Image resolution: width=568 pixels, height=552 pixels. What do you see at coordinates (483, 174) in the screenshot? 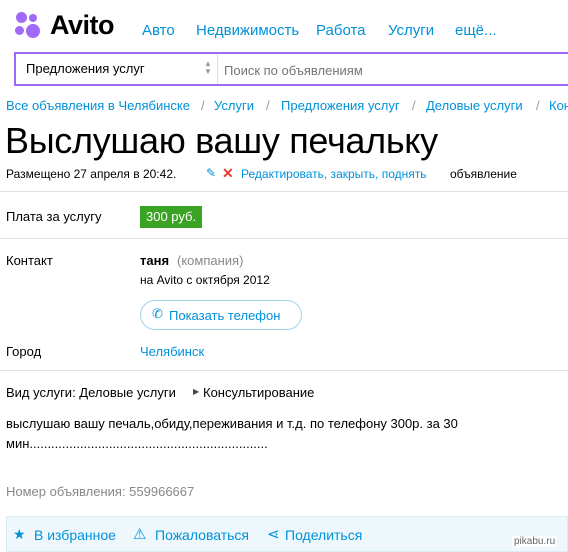
I see `edit-suffix: объявление` at bounding box center [483, 174].